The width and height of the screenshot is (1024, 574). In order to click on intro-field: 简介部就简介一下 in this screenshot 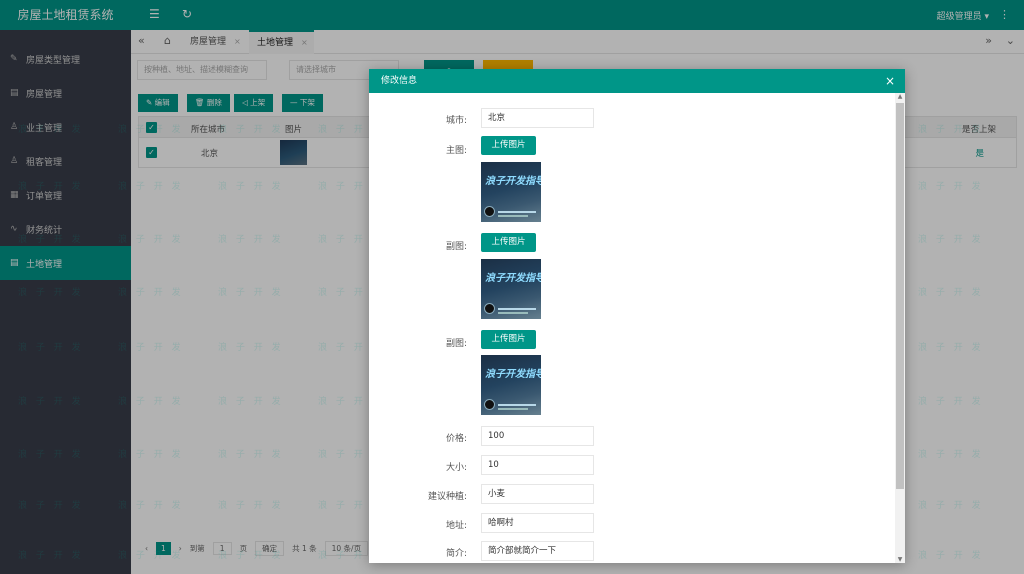, I will do `click(537, 551)`.